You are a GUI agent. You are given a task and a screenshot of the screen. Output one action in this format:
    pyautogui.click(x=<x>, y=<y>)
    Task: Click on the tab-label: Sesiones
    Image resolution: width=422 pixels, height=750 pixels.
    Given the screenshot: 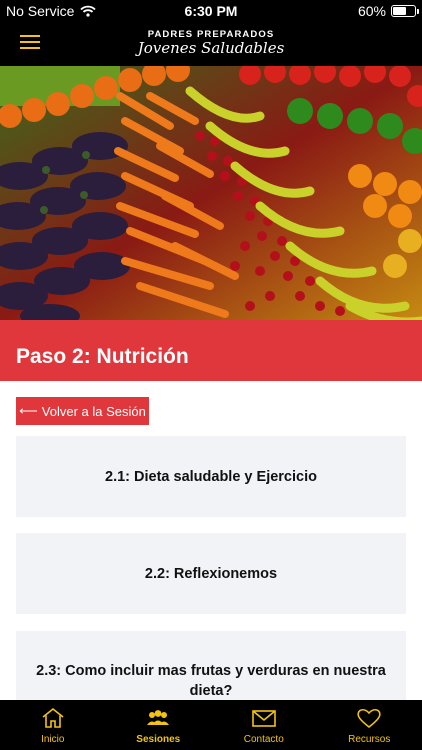 What is the action you would take?
    pyautogui.click(x=158, y=739)
    